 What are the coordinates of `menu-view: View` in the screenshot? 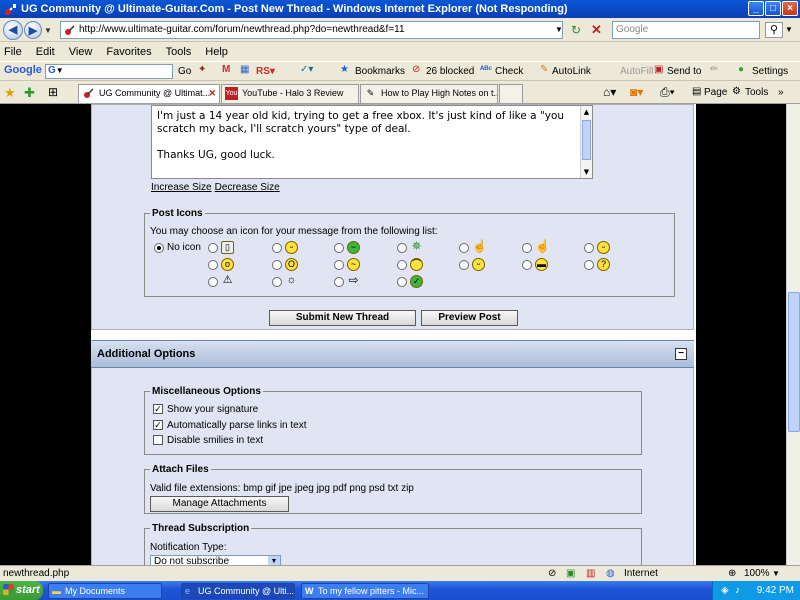 It's located at (81, 52).